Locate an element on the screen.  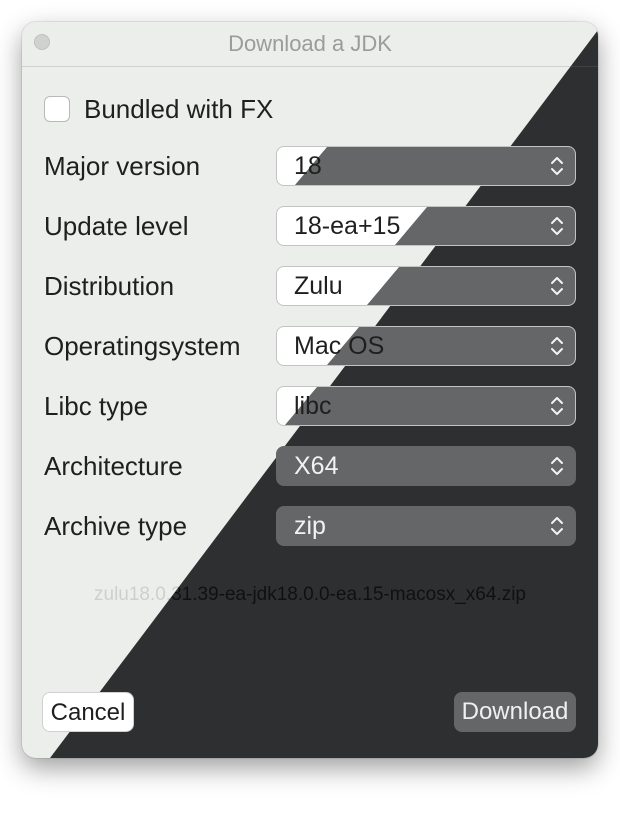
cancel-button: Cancel is located at coordinates (88, 712).